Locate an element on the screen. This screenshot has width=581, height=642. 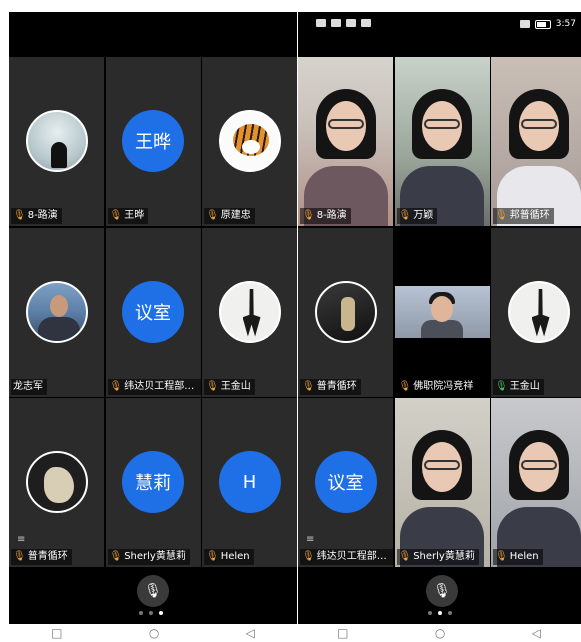
participant-name: 佛职院冯竞祥 is located at coordinates (443, 386).